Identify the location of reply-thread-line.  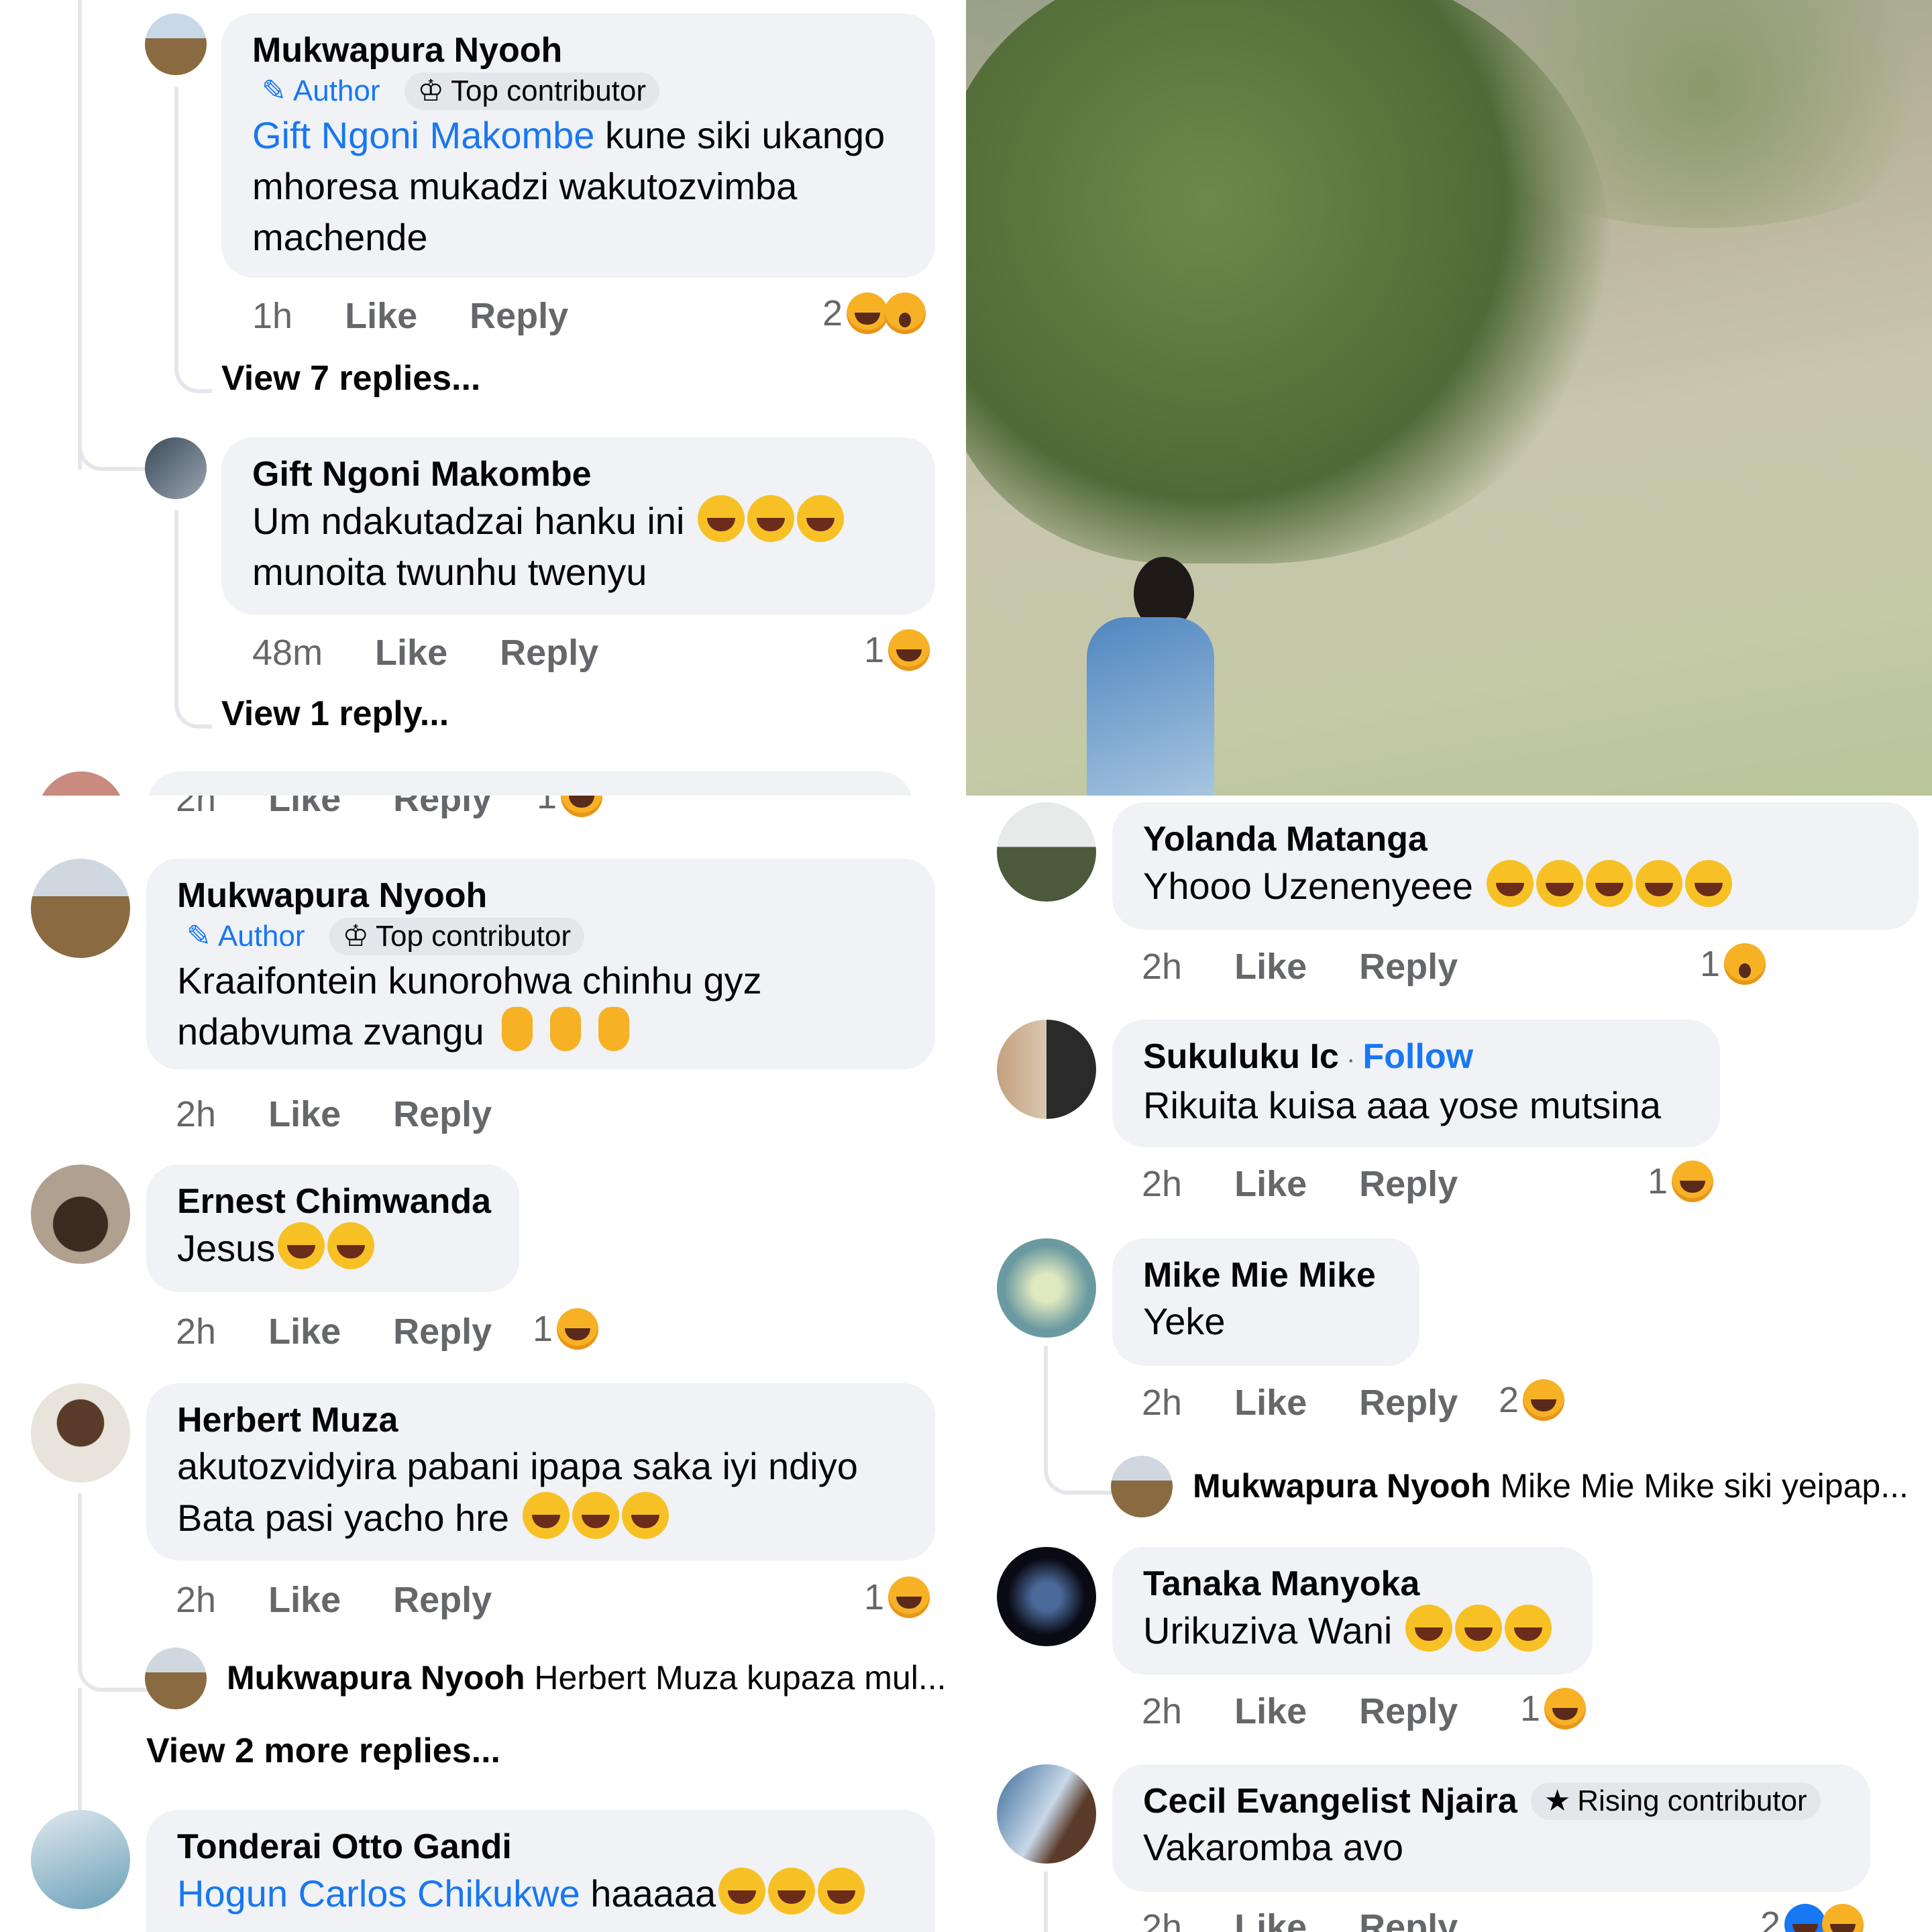
(1079, 1420).